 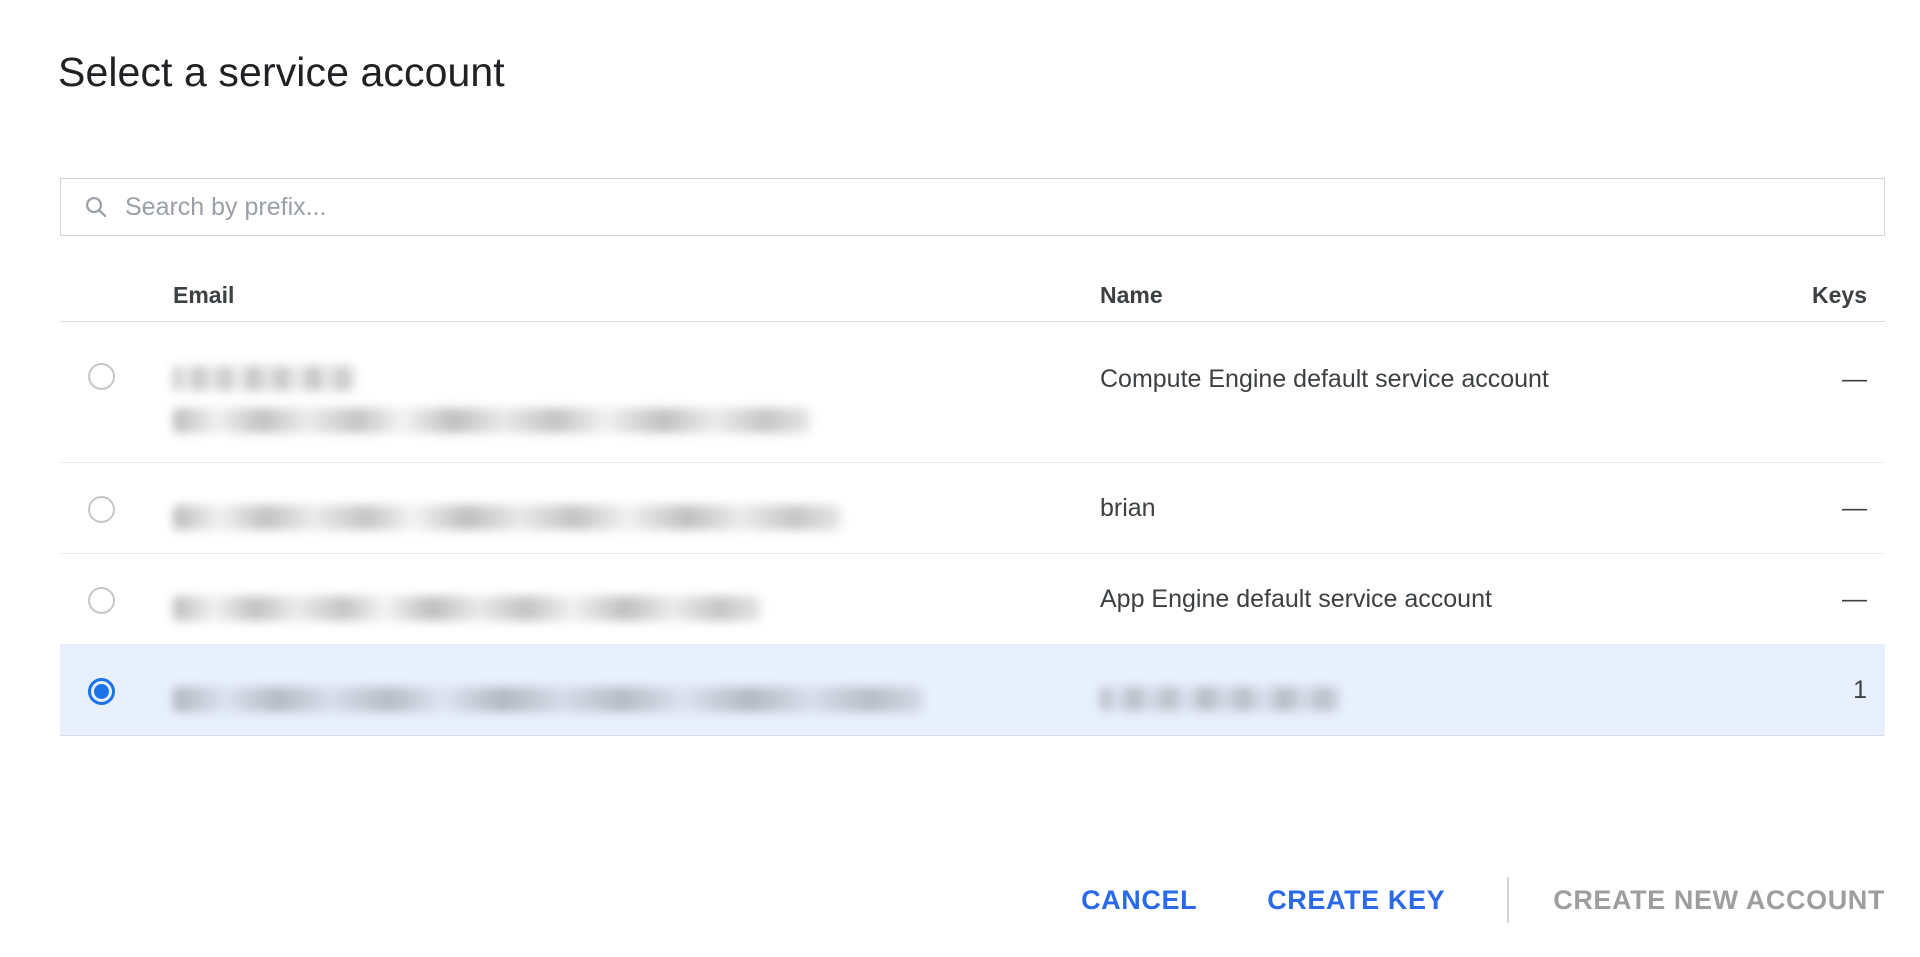 I want to click on table-row: App Engine default service account —, so click(x=972, y=599).